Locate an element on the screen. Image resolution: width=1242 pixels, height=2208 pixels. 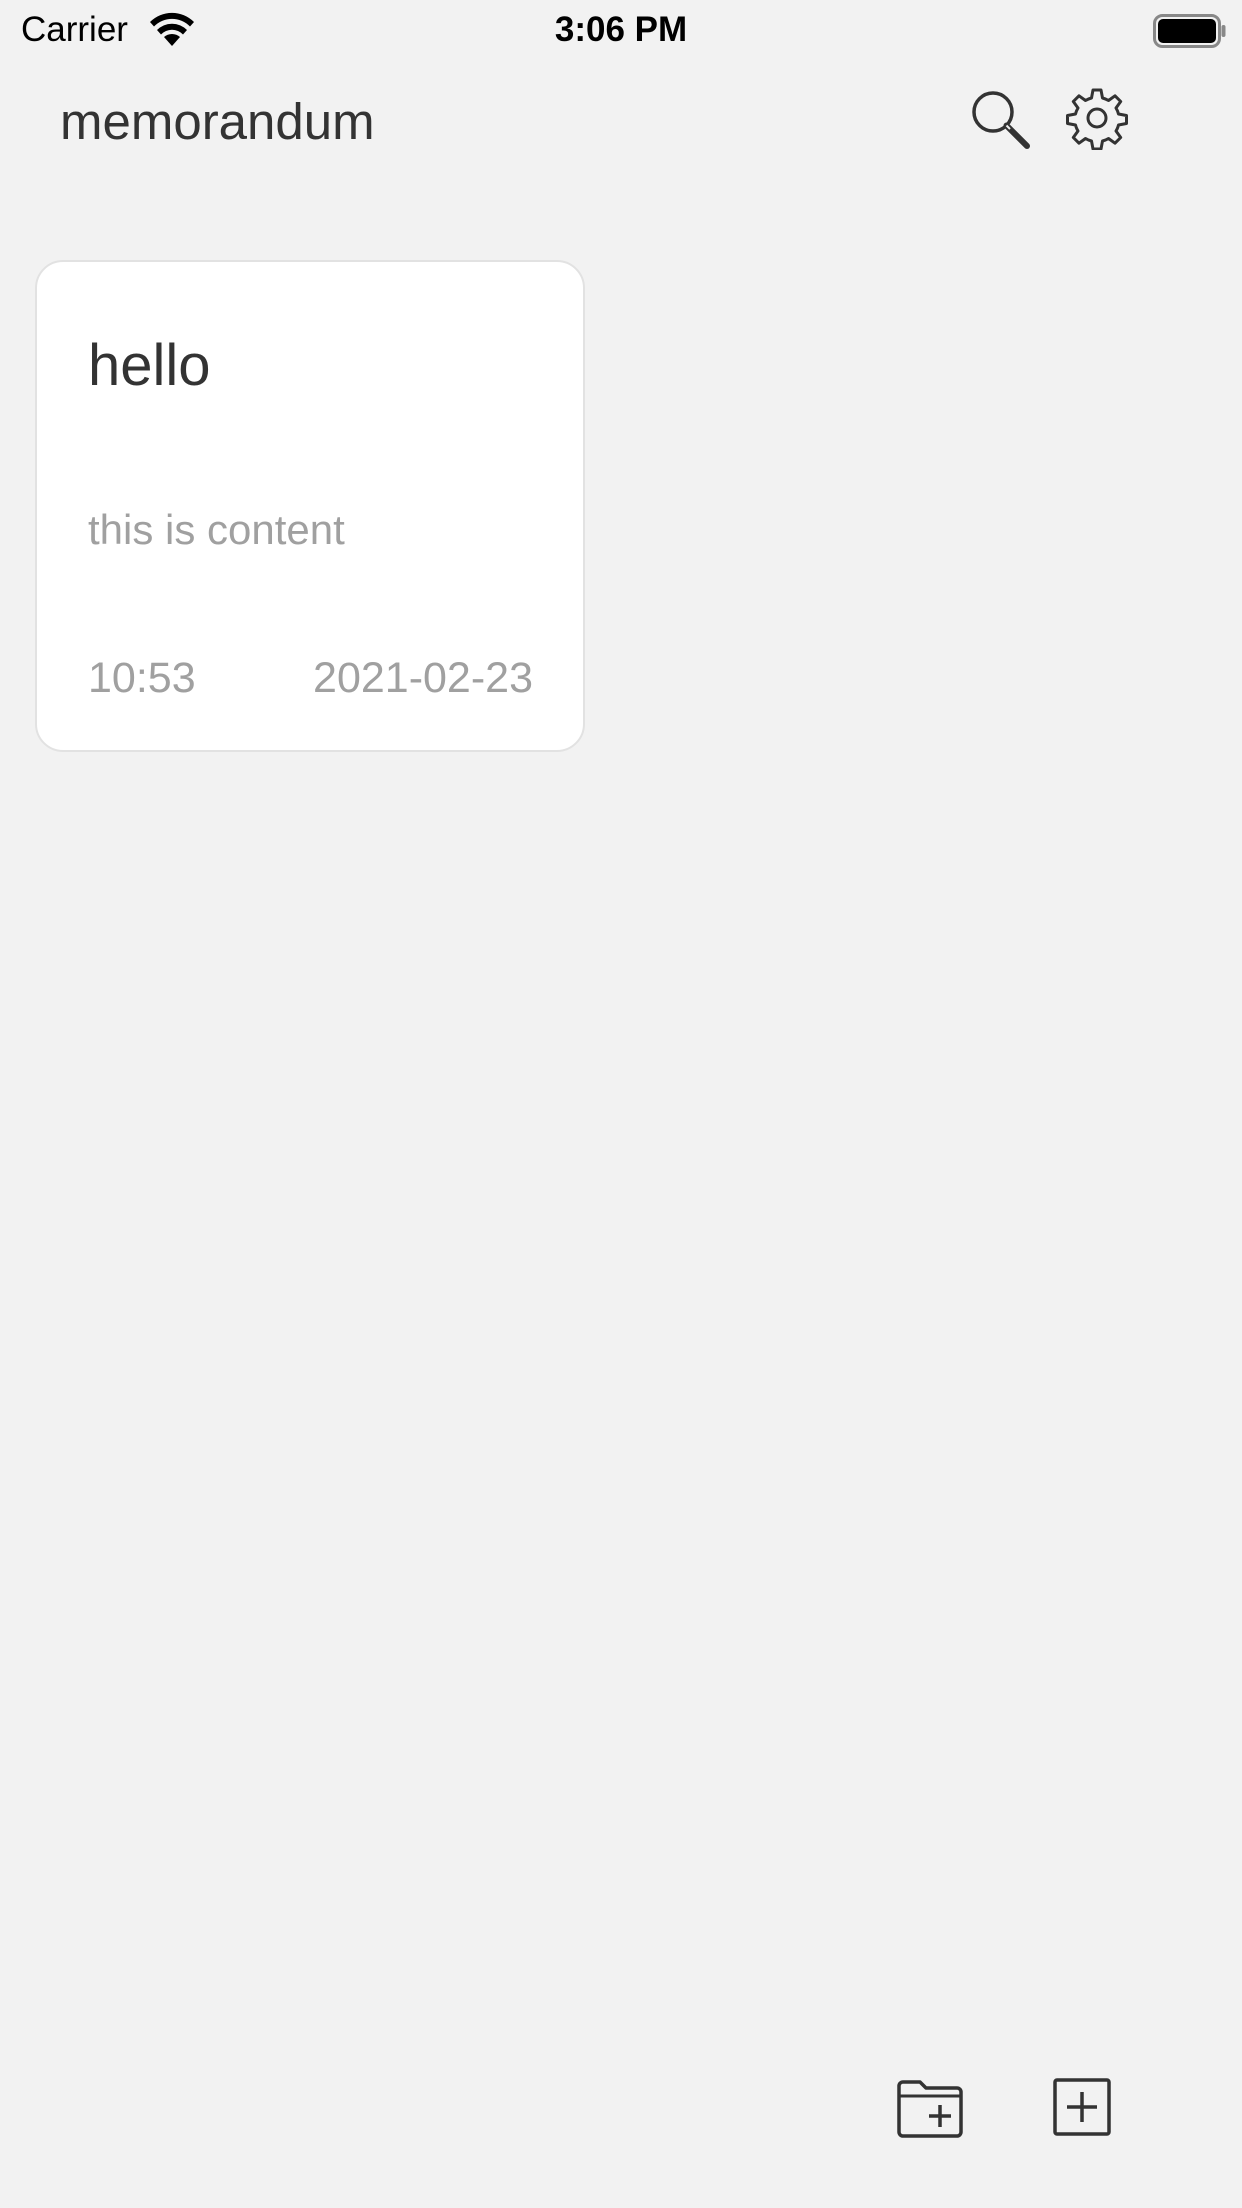
page-title: memorandum is located at coordinates (217, 121).